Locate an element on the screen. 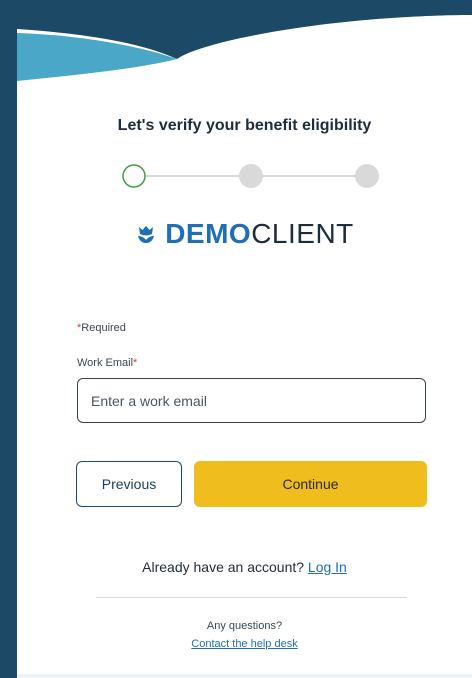 The width and height of the screenshot is (472, 678). helpdesk-link: Contact the help desk is located at coordinates (244, 644).